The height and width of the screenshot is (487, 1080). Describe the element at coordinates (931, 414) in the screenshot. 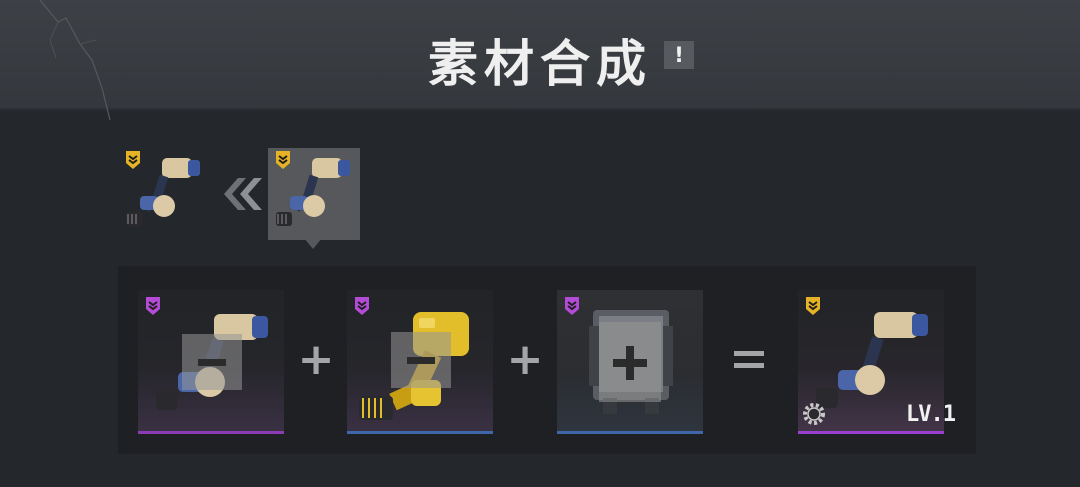

I see `level-label: LV.1` at that location.